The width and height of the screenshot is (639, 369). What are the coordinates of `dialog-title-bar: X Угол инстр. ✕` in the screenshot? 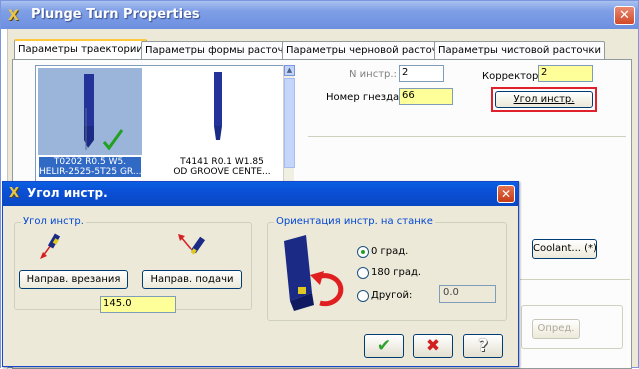 It's located at (260, 194).